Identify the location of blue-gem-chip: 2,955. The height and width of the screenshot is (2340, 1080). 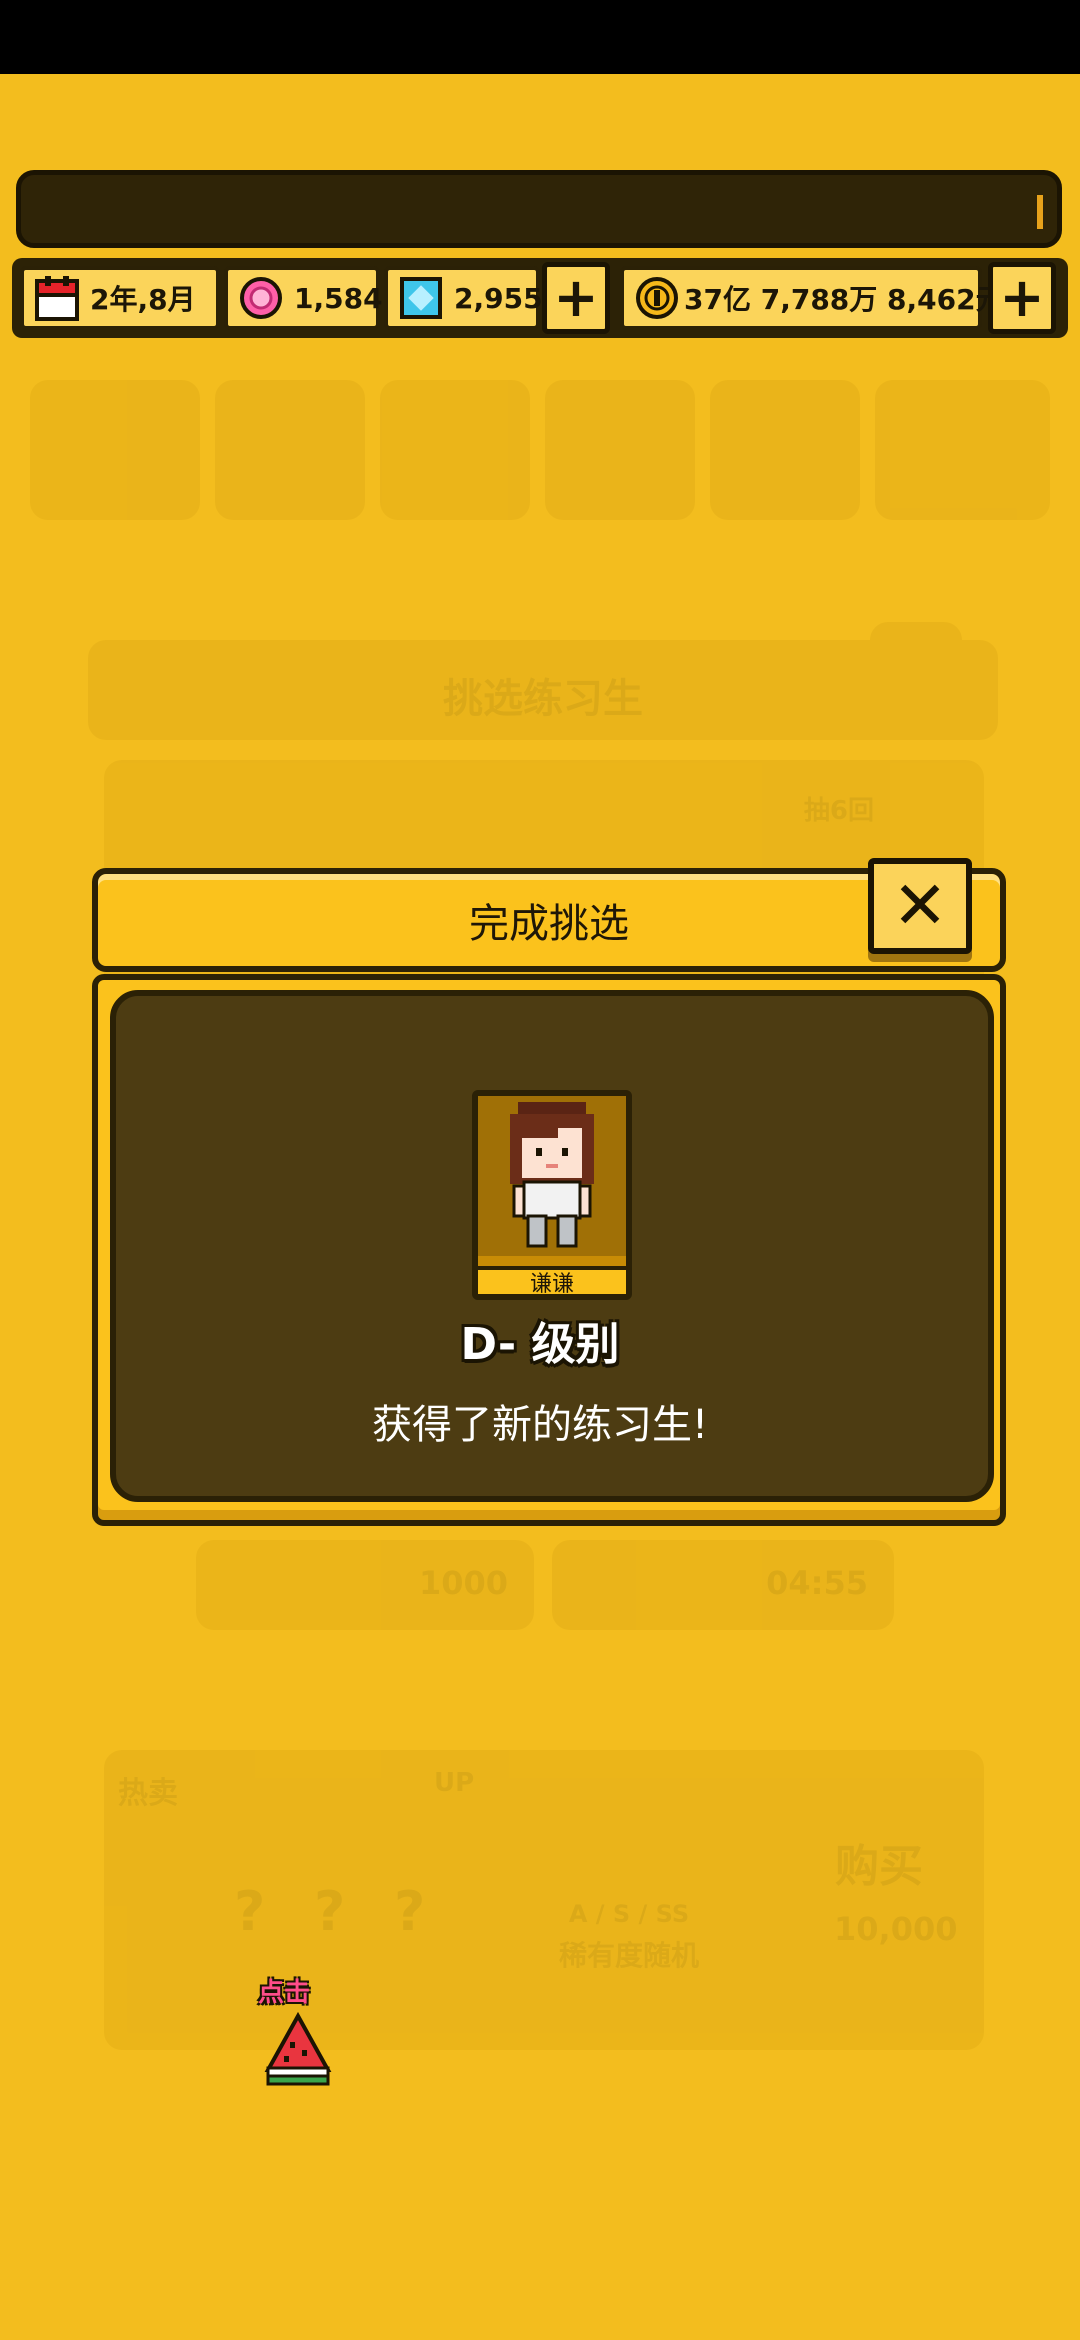
(463, 298).